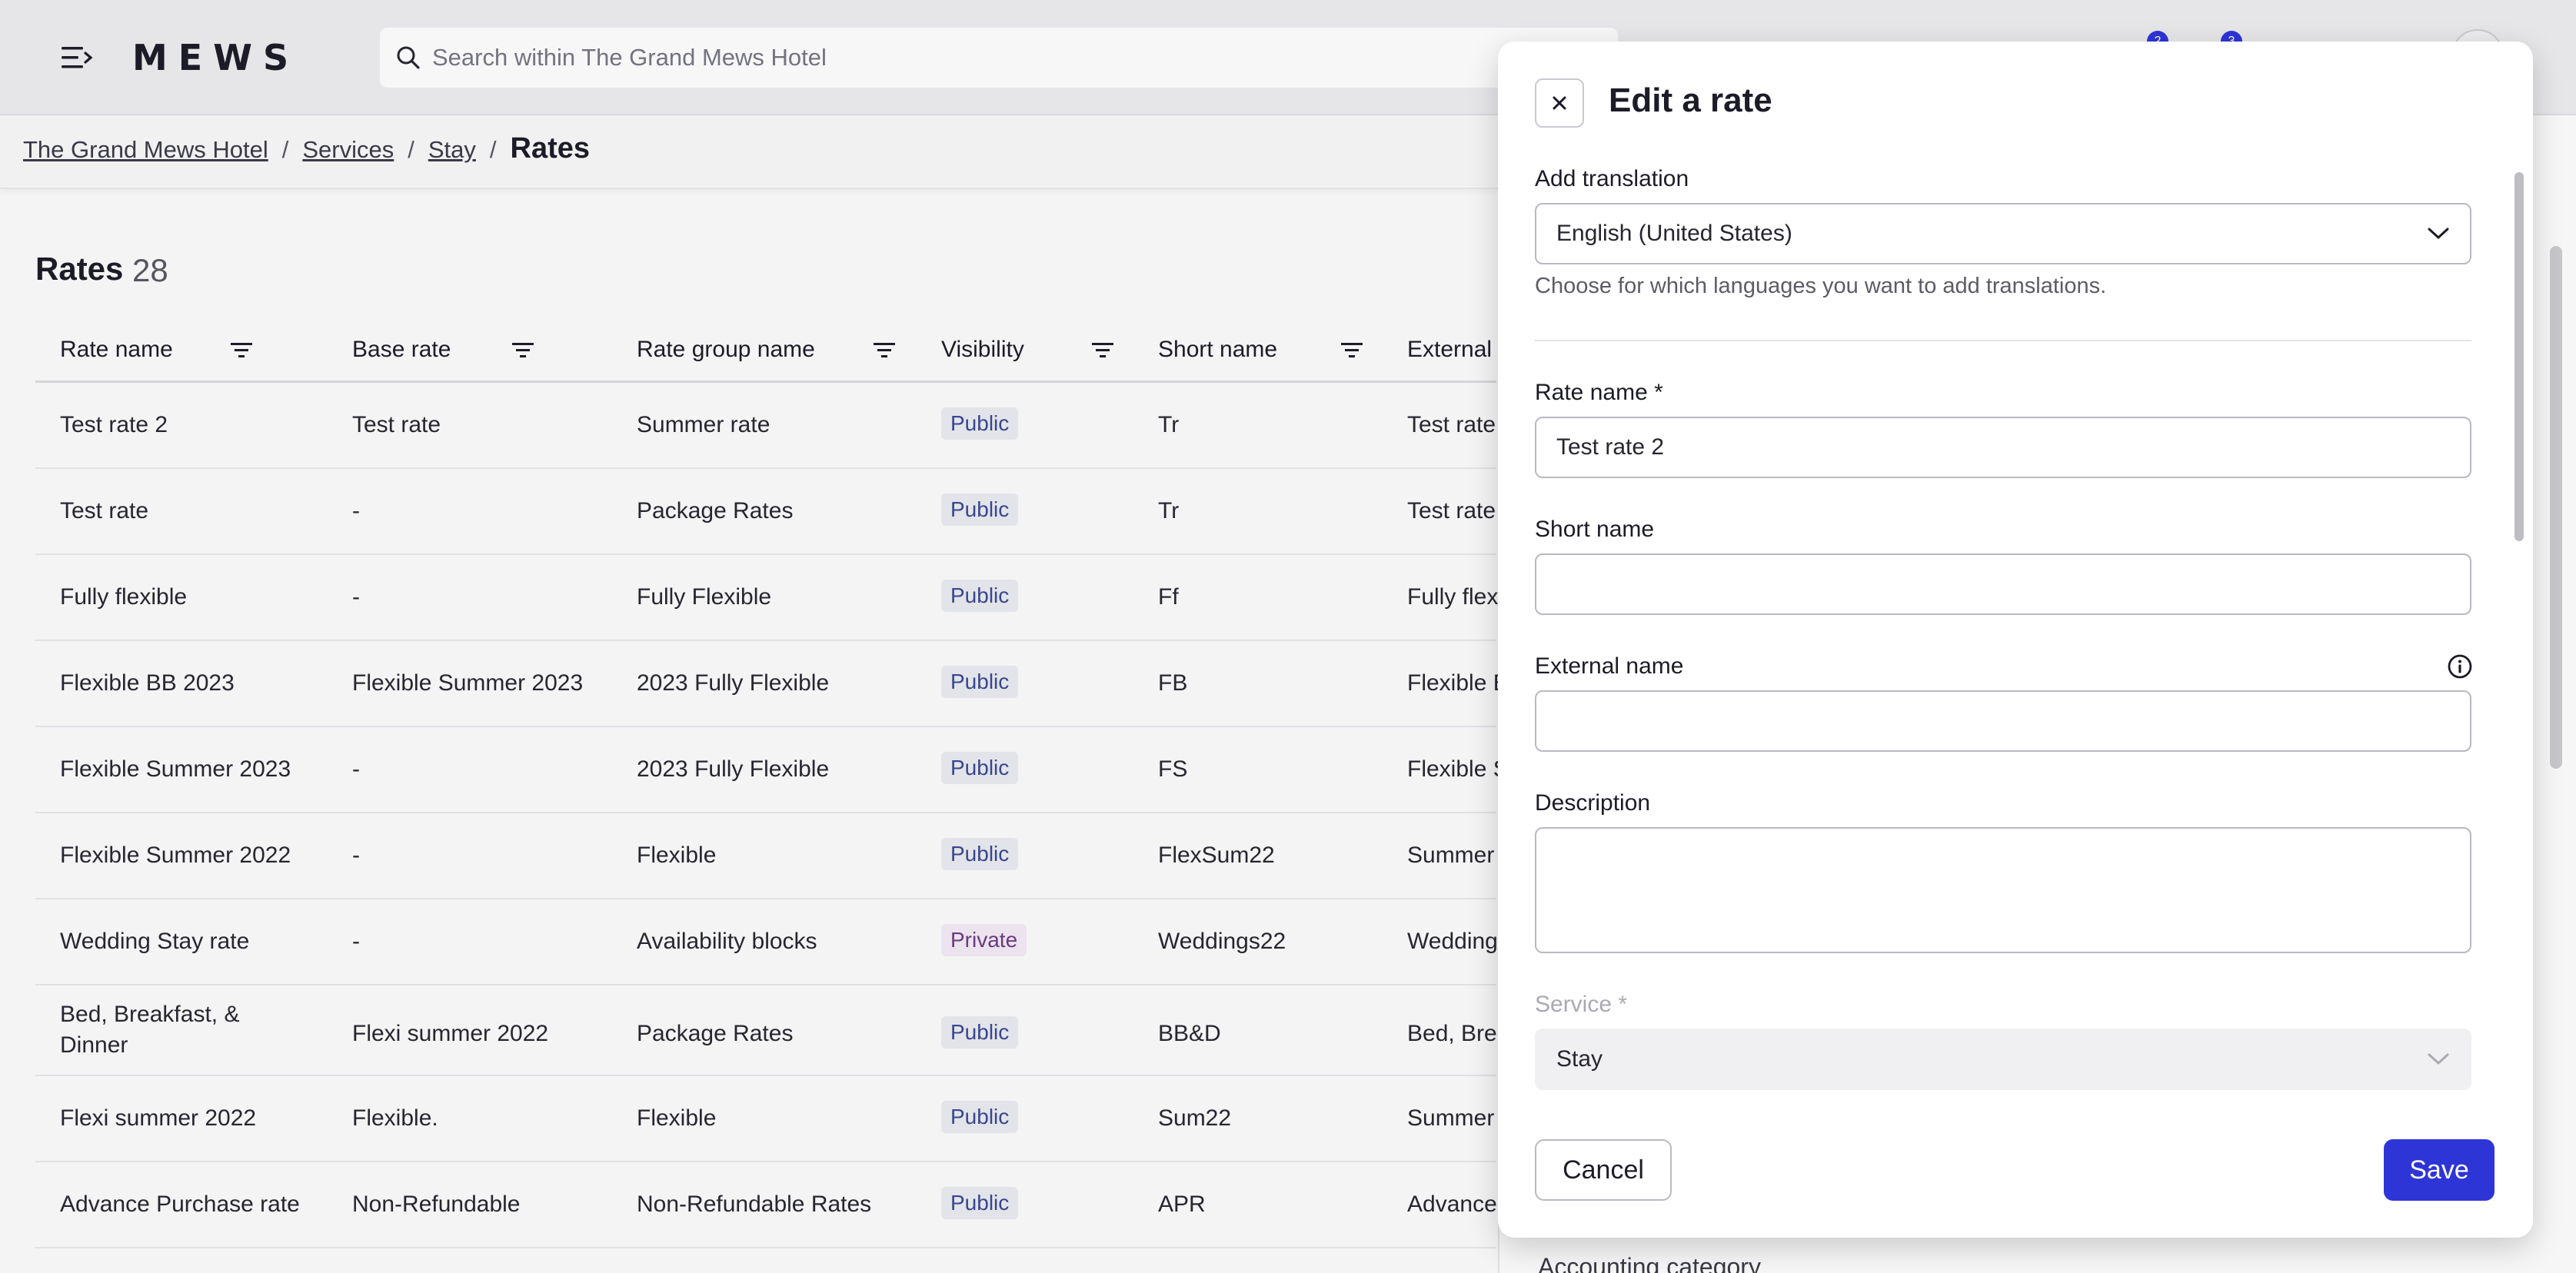 This screenshot has height=1273, width=2576. What do you see at coordinates (2439, 1170) in the screenshot?
I see `save-button: Save` at bounding box center [2439, 1170].